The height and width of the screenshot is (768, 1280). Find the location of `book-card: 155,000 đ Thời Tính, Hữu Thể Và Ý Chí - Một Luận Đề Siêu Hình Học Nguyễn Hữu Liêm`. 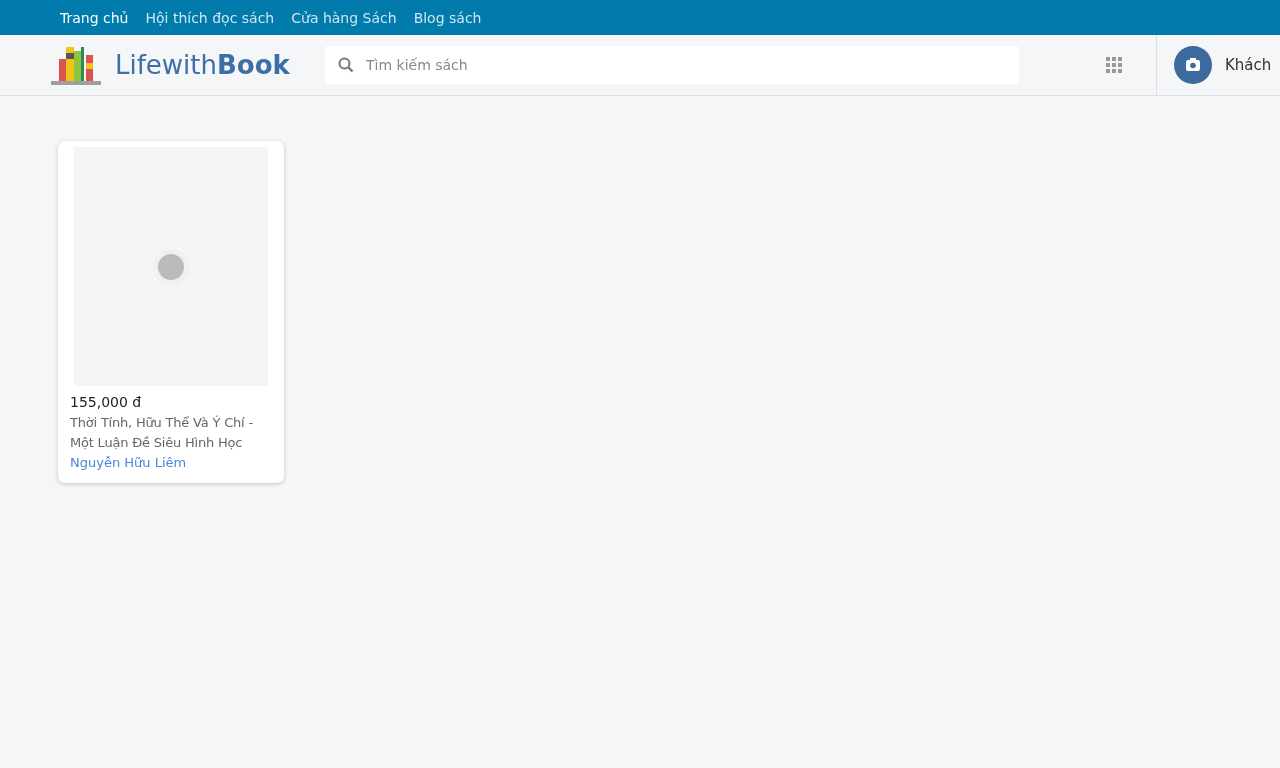

book-card: 155,000 đ Thời Tính, Hữu Thể Và Ý Chí - Một Luận Đề Siêu Hình Học Nguyễn Hữu Liêm is located at coordinates (171, 312).